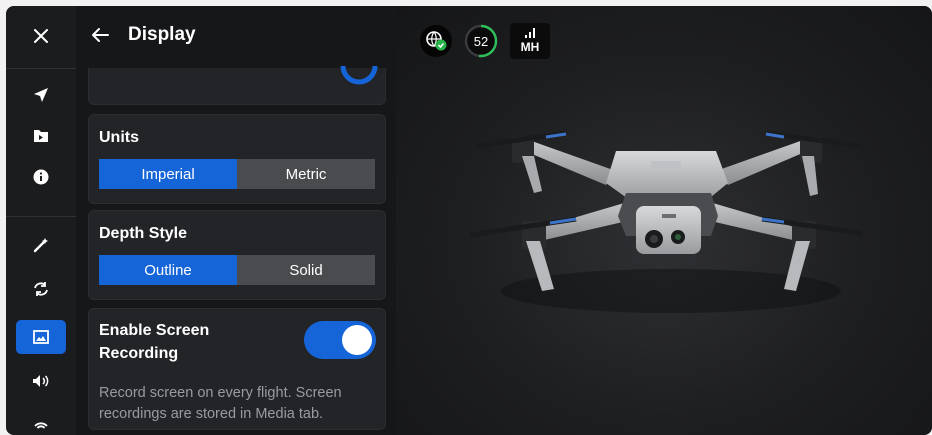  I want to click on back-arrow-icon, so click(100, 35).